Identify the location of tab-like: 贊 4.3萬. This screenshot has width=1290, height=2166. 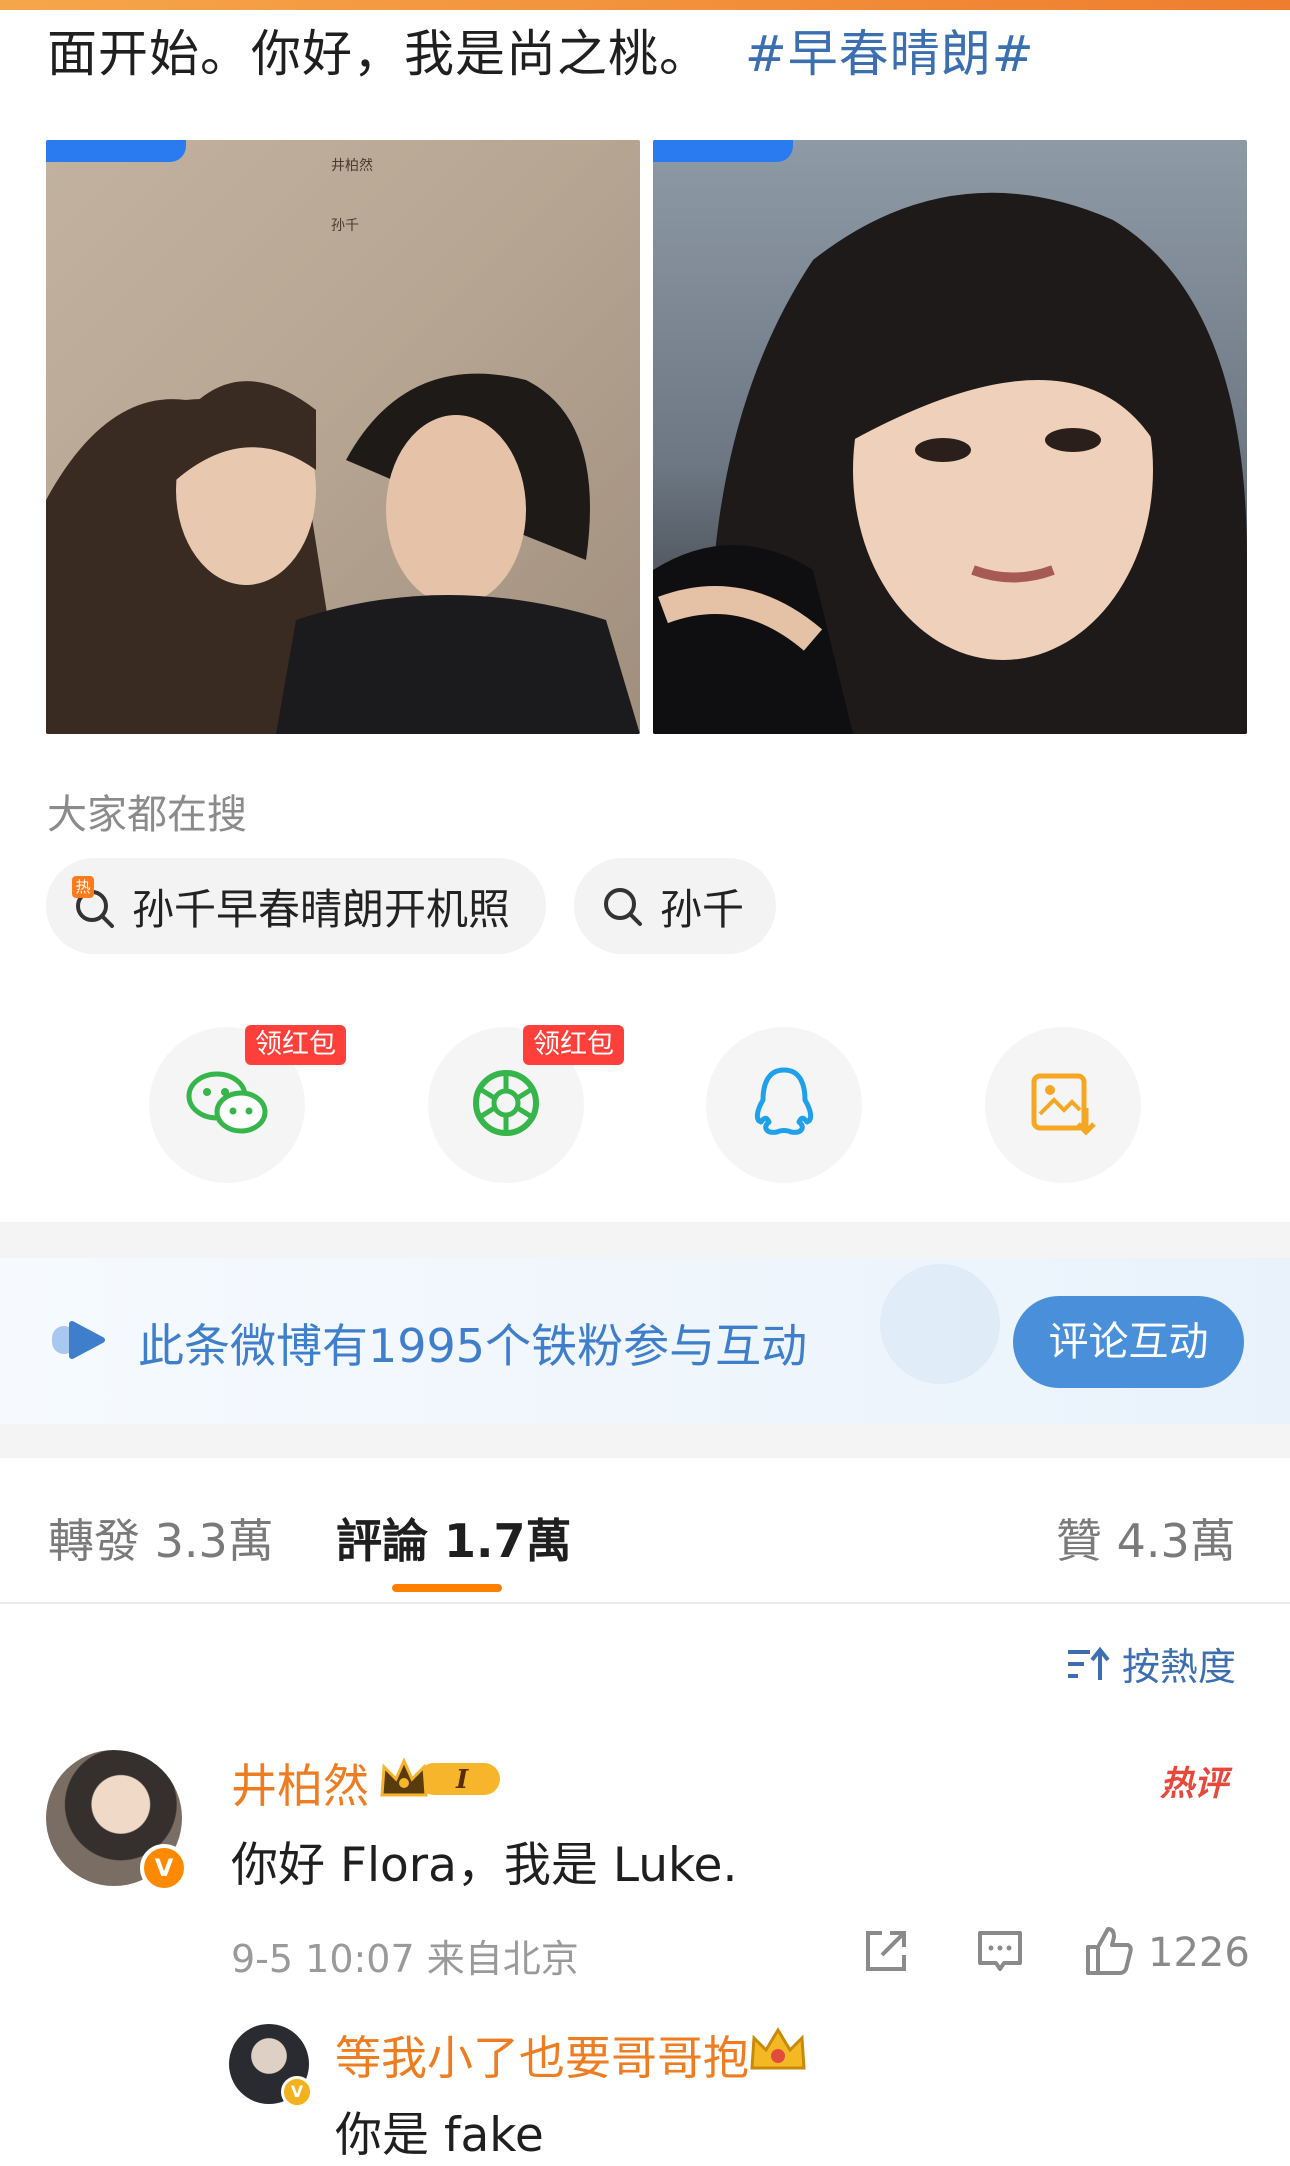
(1146, 1538).